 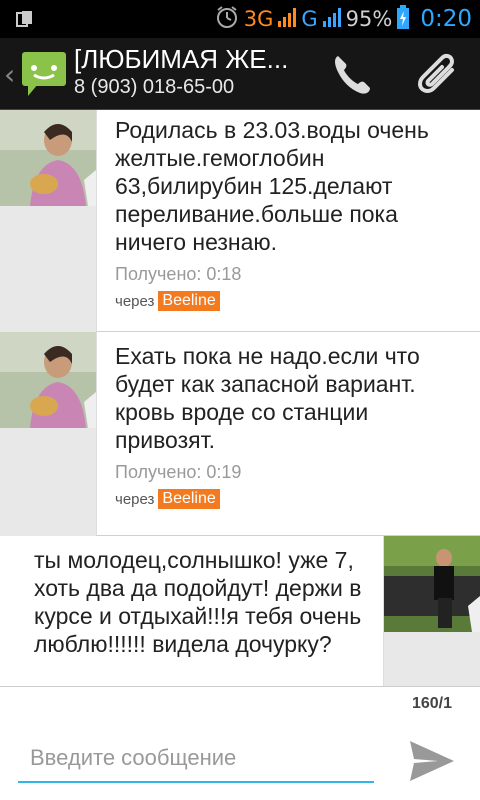 What do you see at coordinates (154, 87) in the screenshot?
I see `contact-phone: 8 (903) 018-65-00` at bounding box center [154, 87].